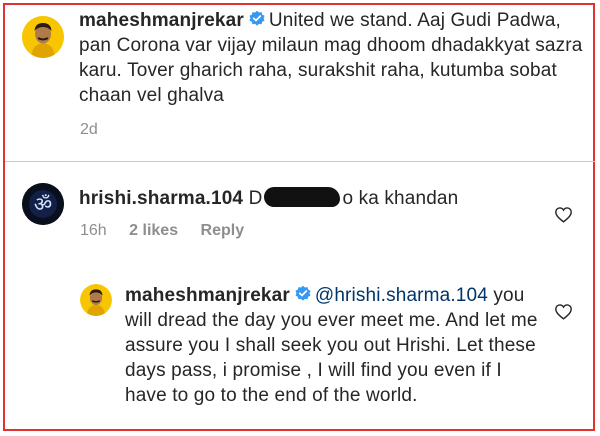 This screenshot has width=600, height=436. I want to click on comment-meta: 16h 2 likes Reply, so click(171, 231).